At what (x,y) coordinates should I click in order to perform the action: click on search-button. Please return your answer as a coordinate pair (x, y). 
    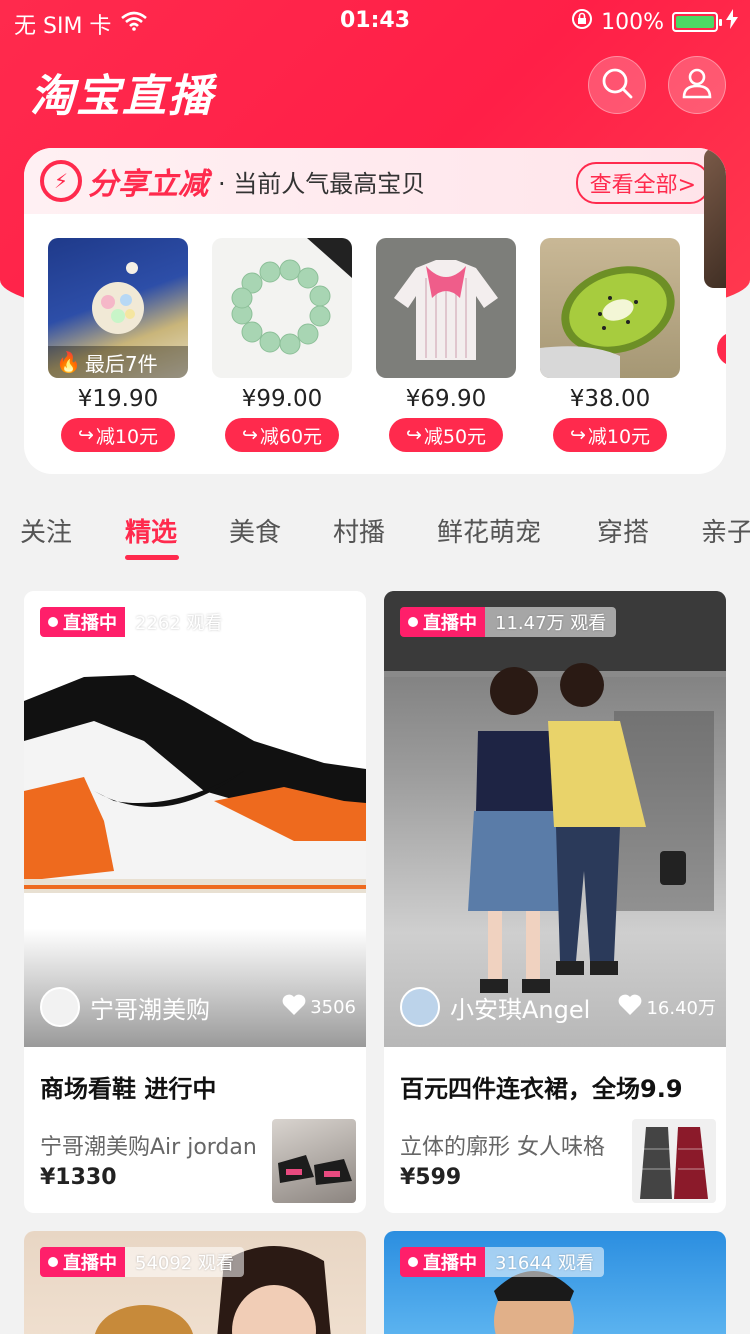
    Looking at the image, I should click on (617, 85).